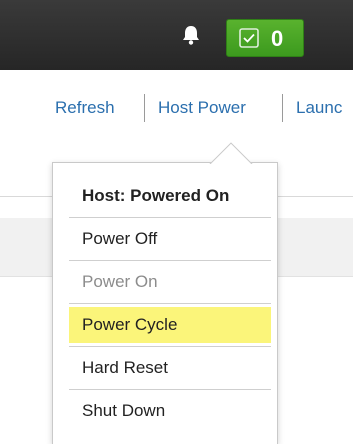 This screenshot has height=444, width=353. I want to click on menu-item-label: Power On, so click(120, 281).